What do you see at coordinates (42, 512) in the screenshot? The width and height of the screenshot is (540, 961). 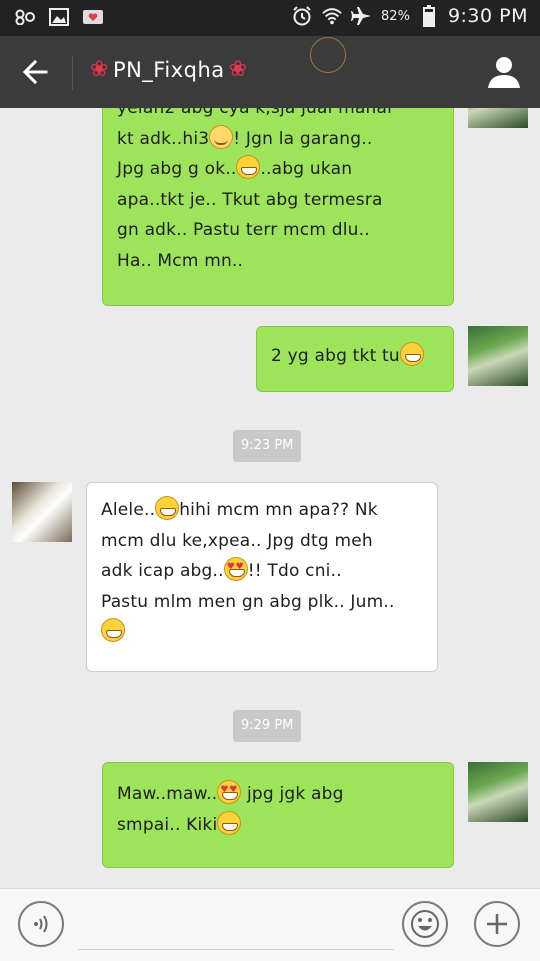 I see `contact-avatar` at bounding box center [42, 512].